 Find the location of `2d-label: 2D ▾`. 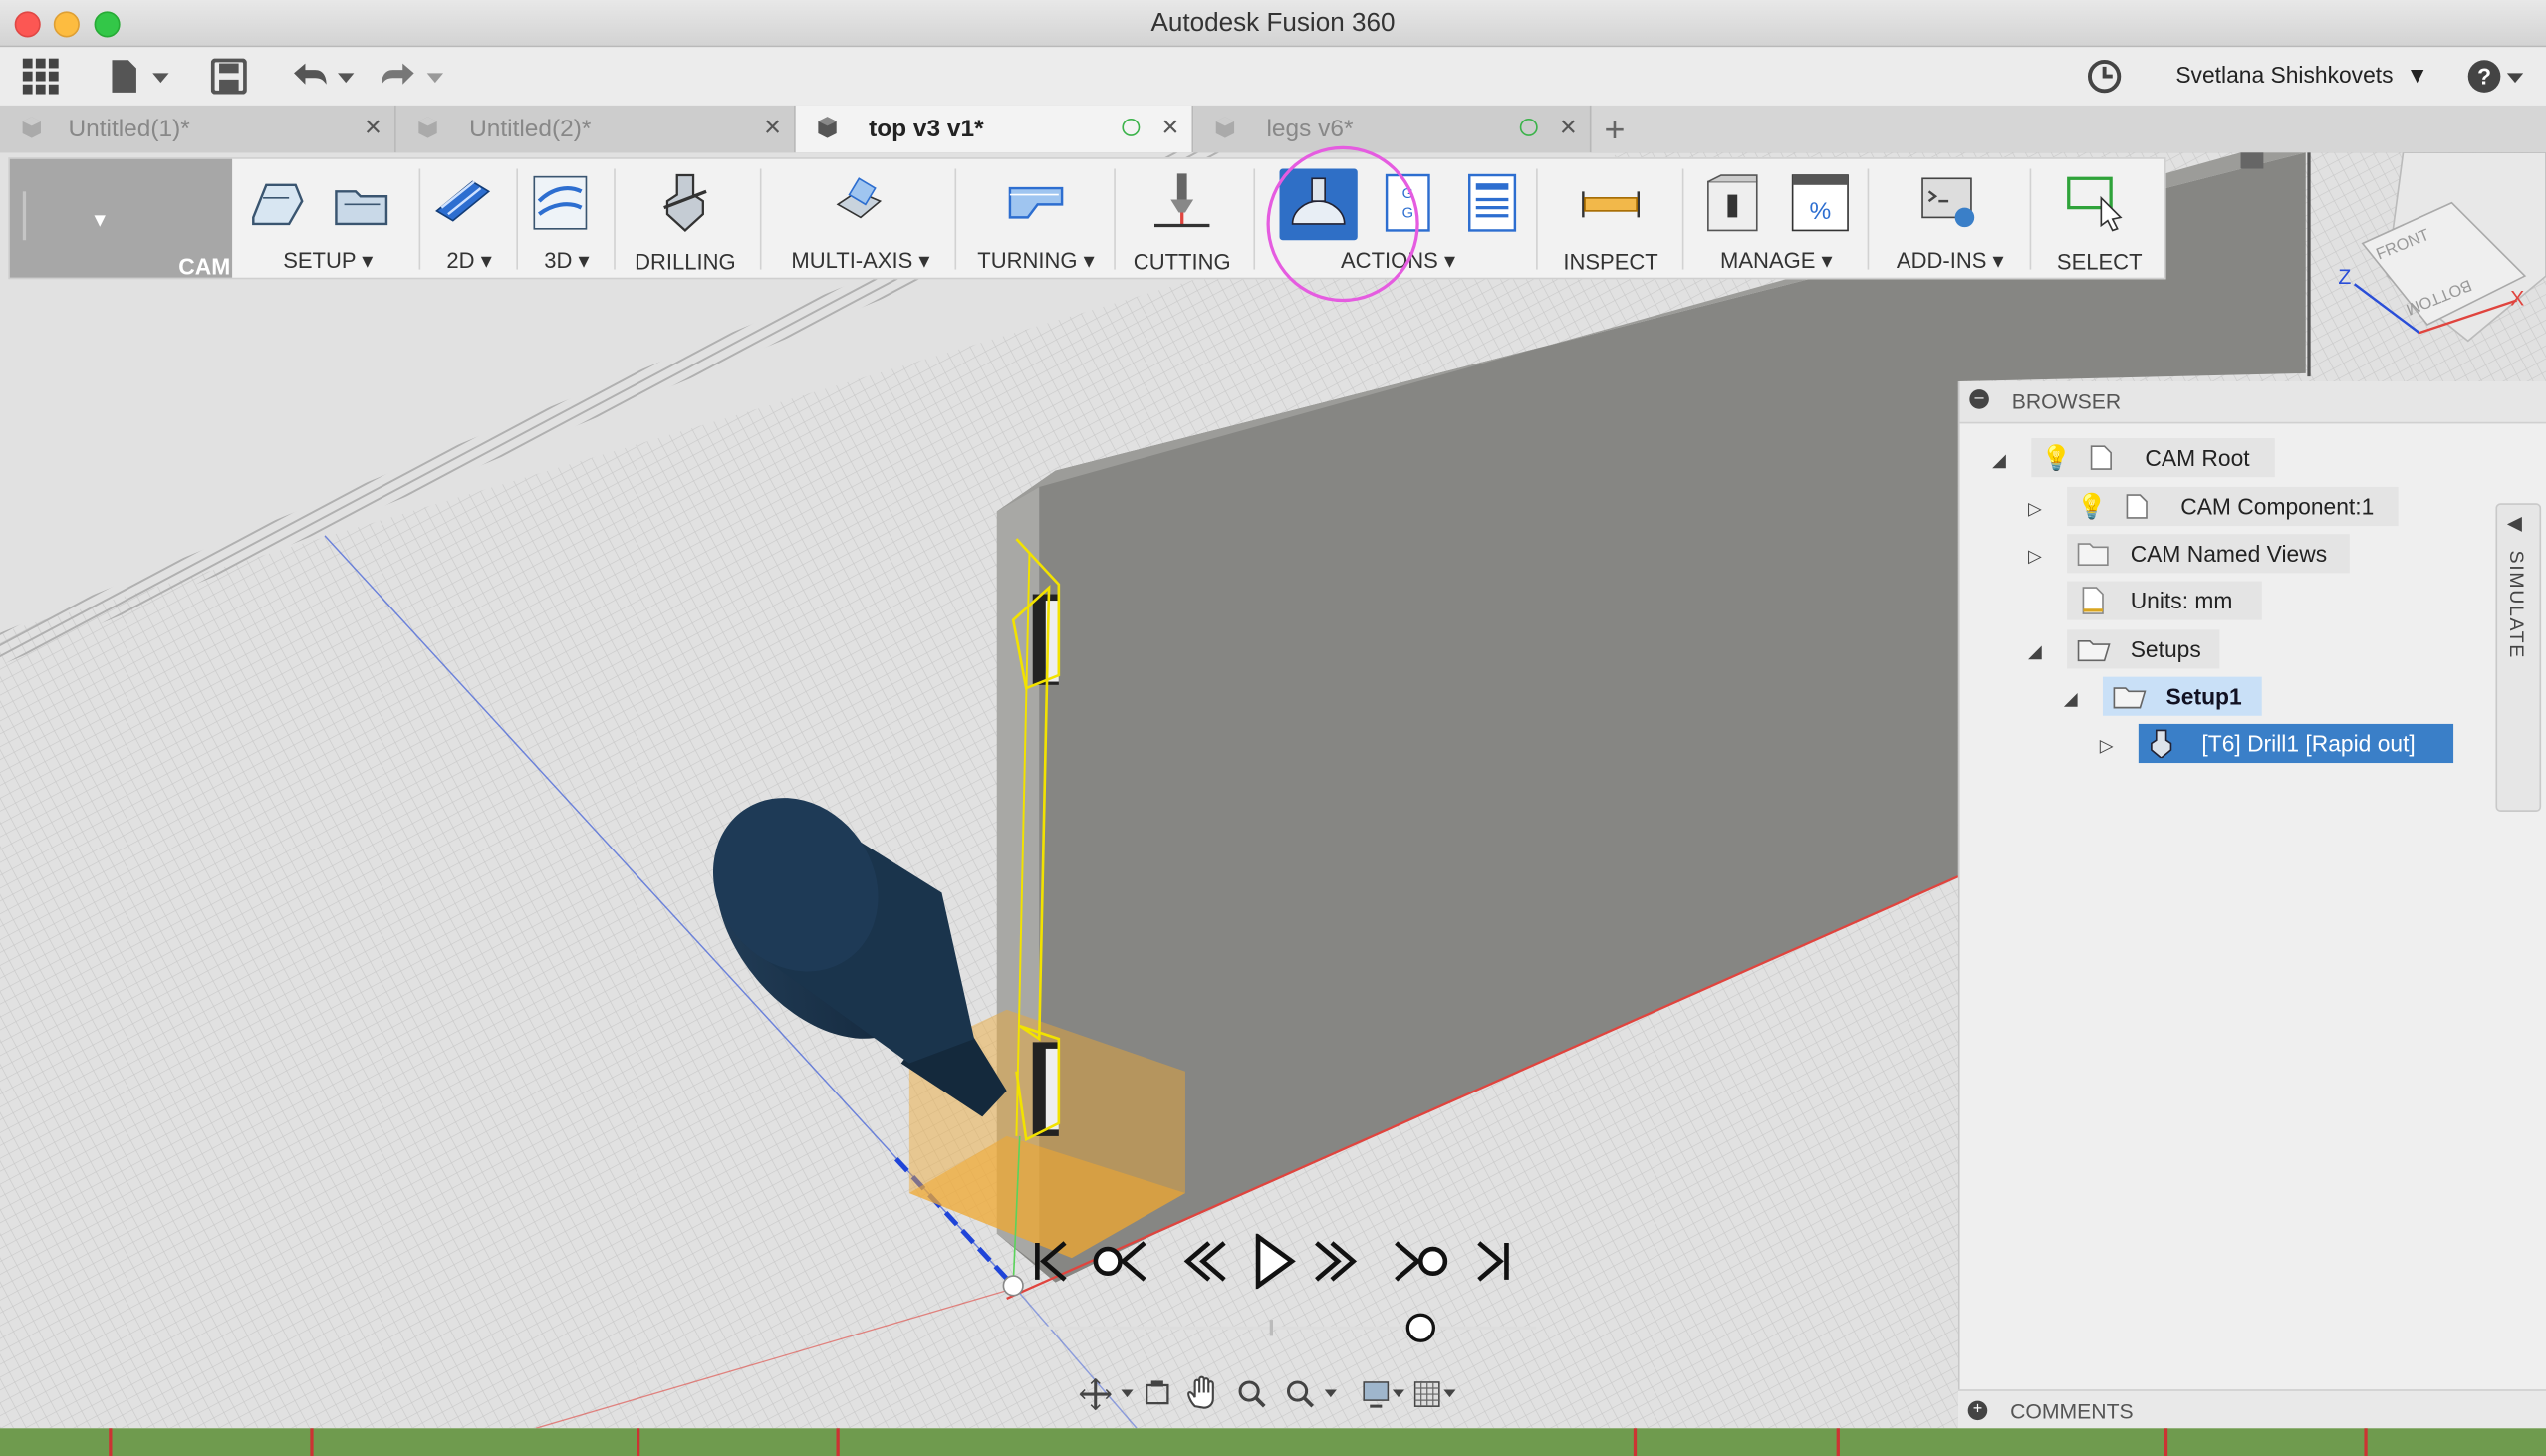

2d-label: 2D ▾ is located at coordinates (469, 260).